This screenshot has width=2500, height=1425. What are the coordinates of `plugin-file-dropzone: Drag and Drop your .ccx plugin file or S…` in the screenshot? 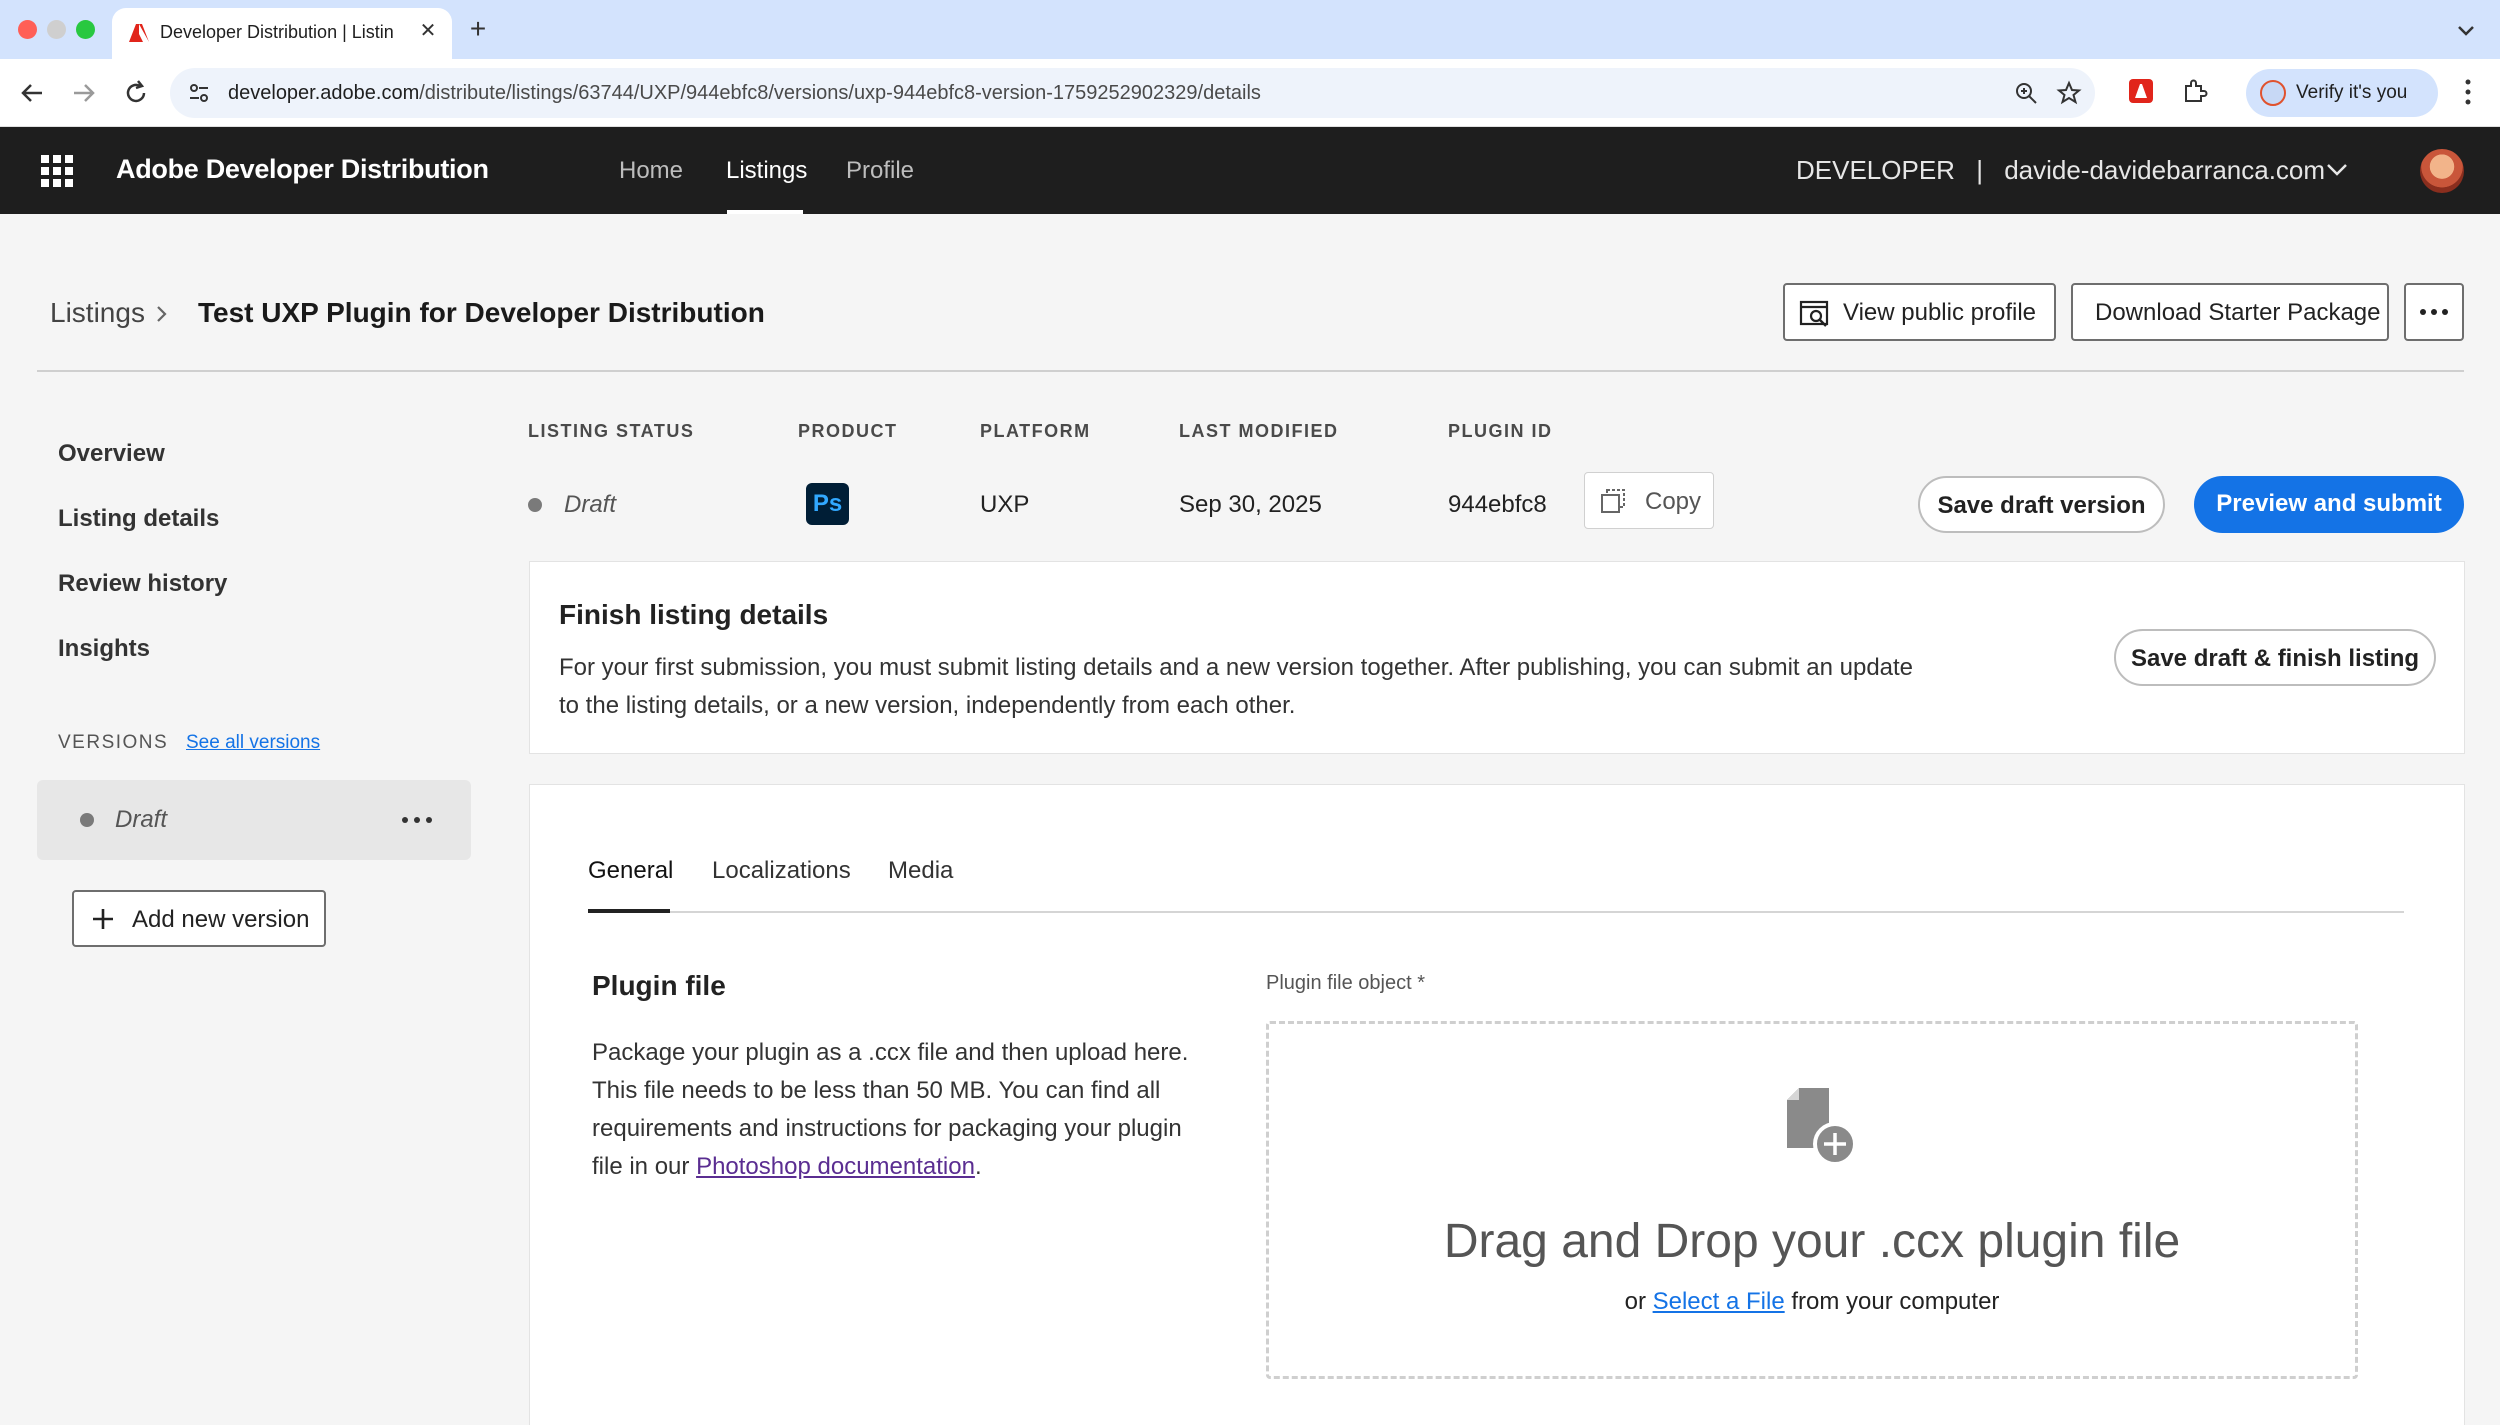 It's located at (1812, 1200).